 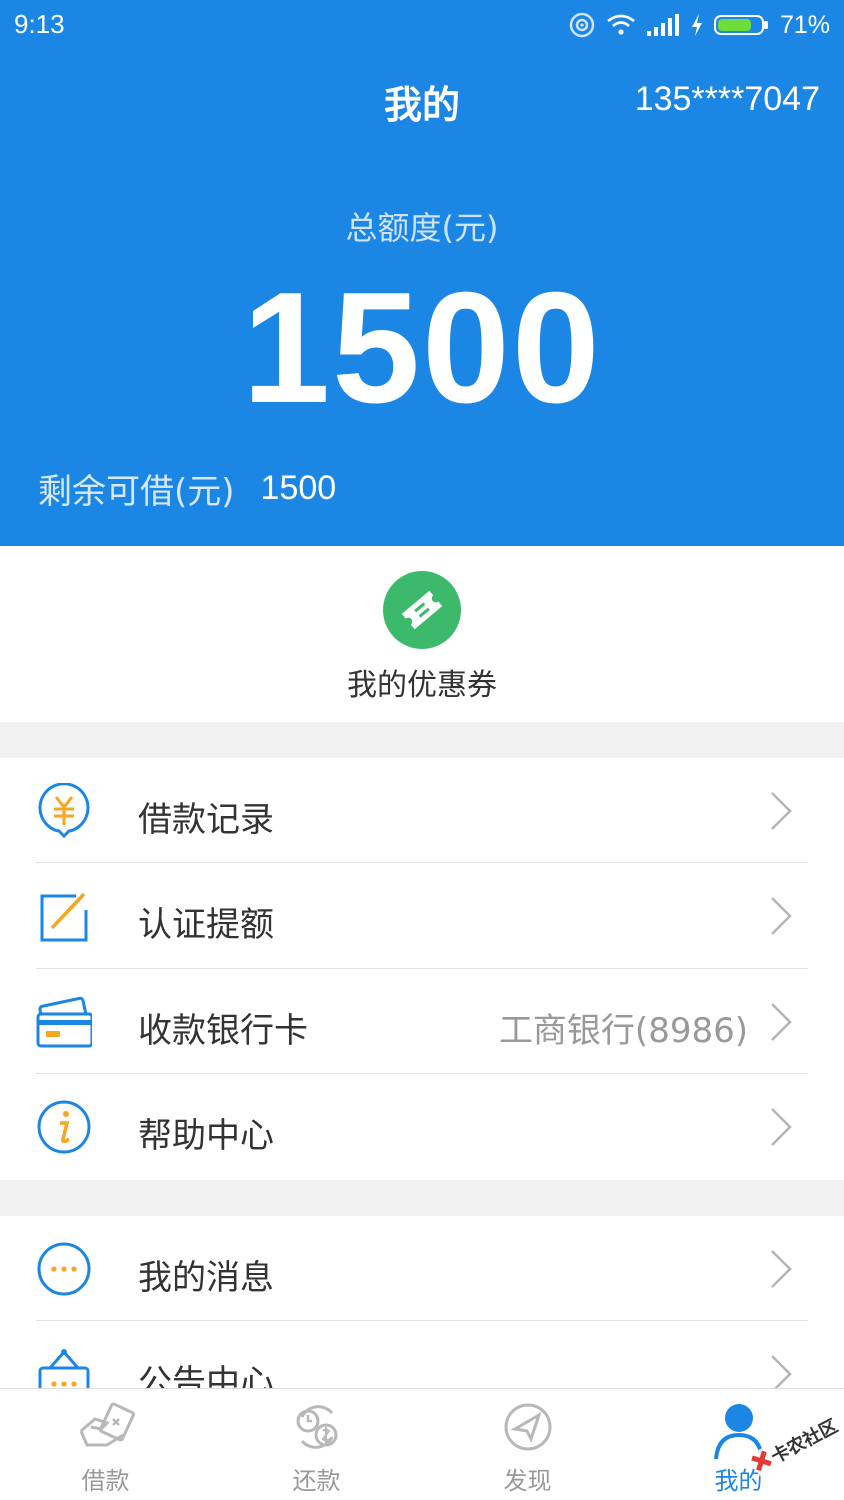 I want to click on bottom-tab-bar: 借款 还款 发现 我的, so click(x=422, y=1444).